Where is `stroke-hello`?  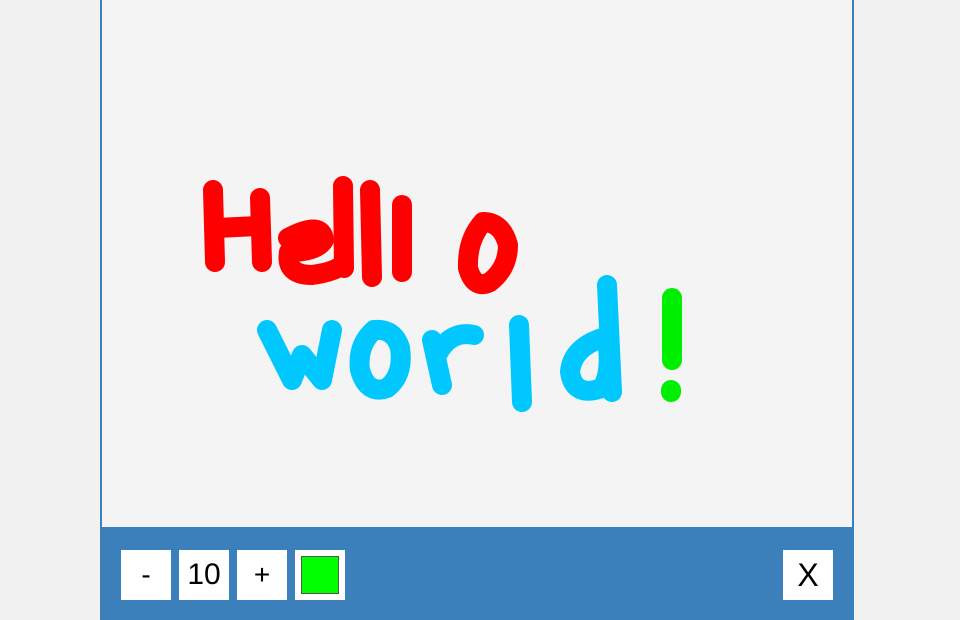 stroke-hello is located at coordinates (360, 235).